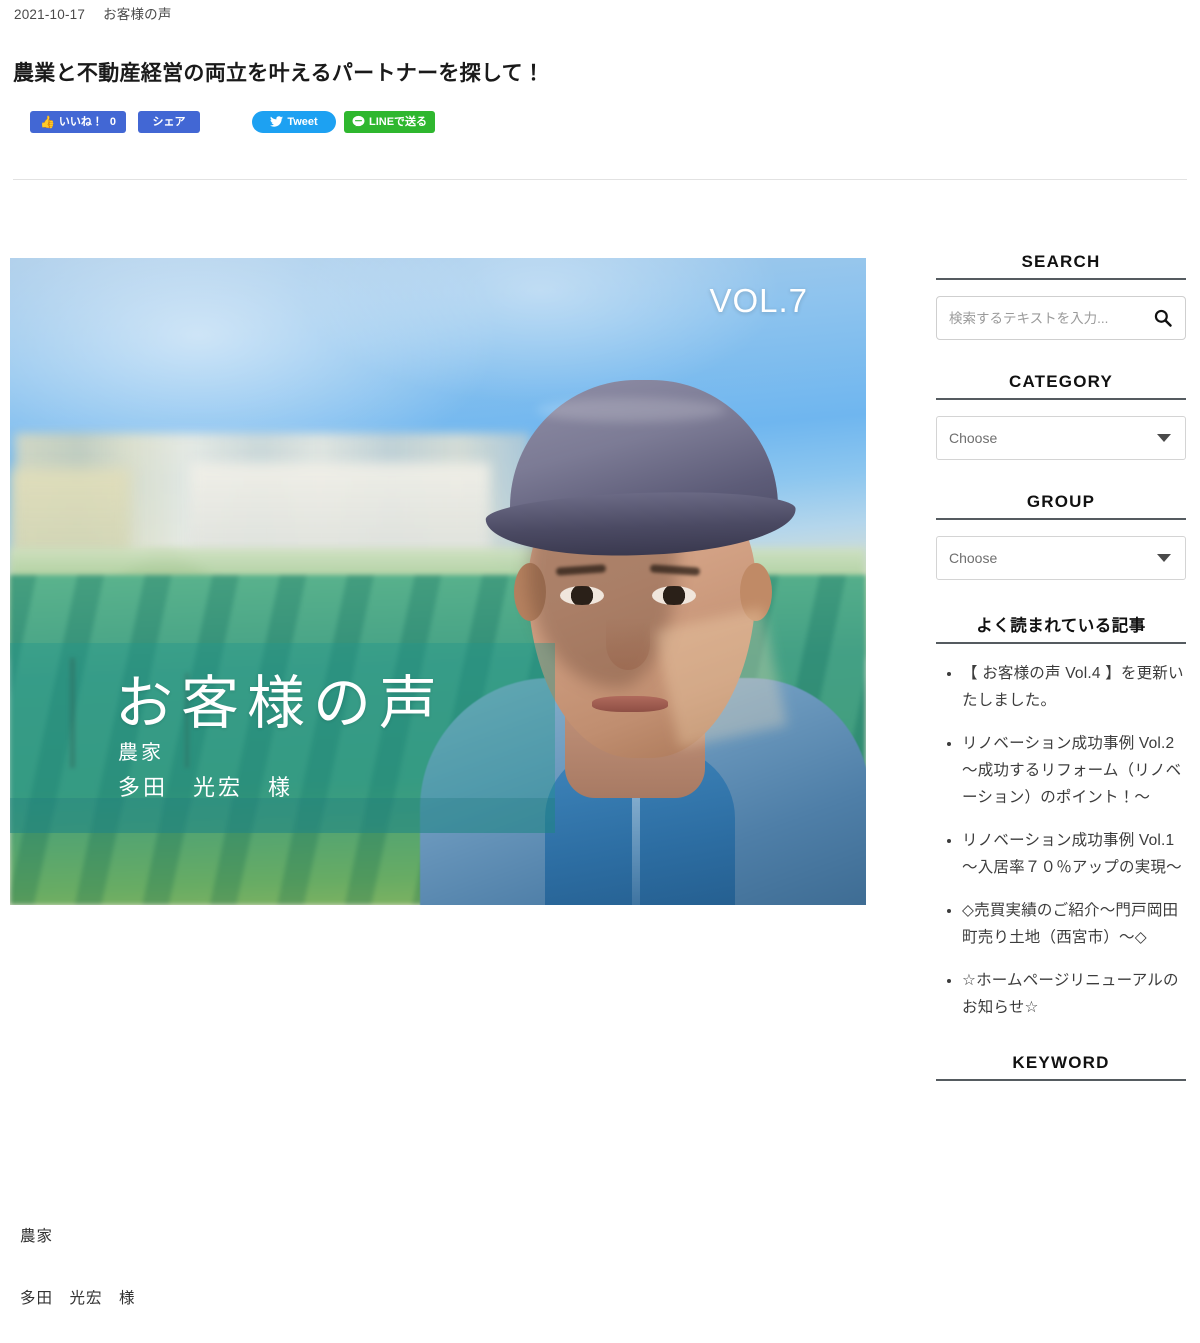 This screenshot has width=1200, height=1343. What do you see at coordinates (1070, 924) in the screenshot?
I see `popular-article-link: ◇売買実績のご紹介～門戸岡田町売り土地（西宮市）～◇` at bounding box center [1070, 924].